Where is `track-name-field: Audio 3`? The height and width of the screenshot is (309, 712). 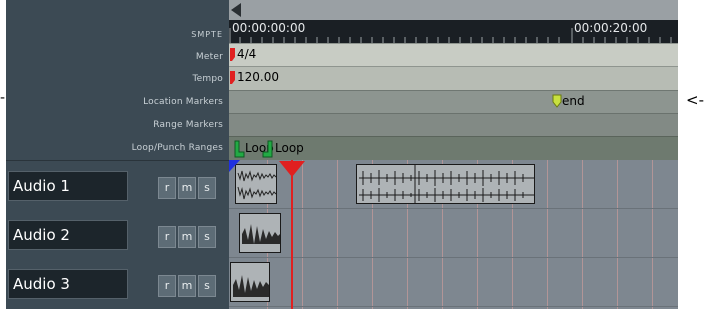
track-name-field: Audio 3 is located at coordinates (68, 284).